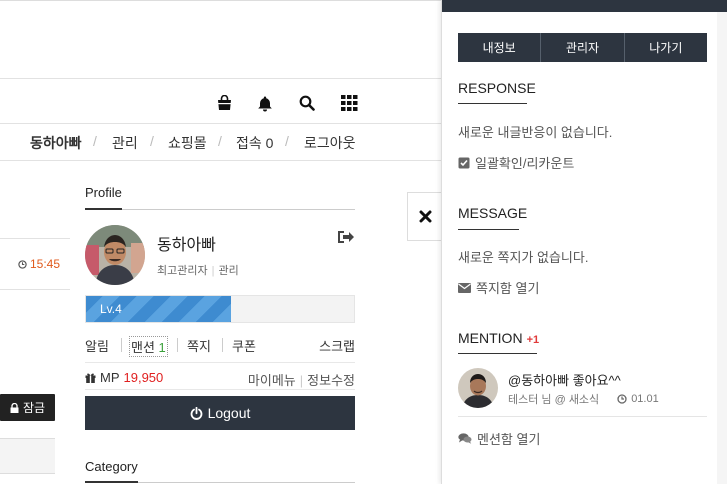 The image size is (727, 484). I want to click on header-divider, so click(220, 78).